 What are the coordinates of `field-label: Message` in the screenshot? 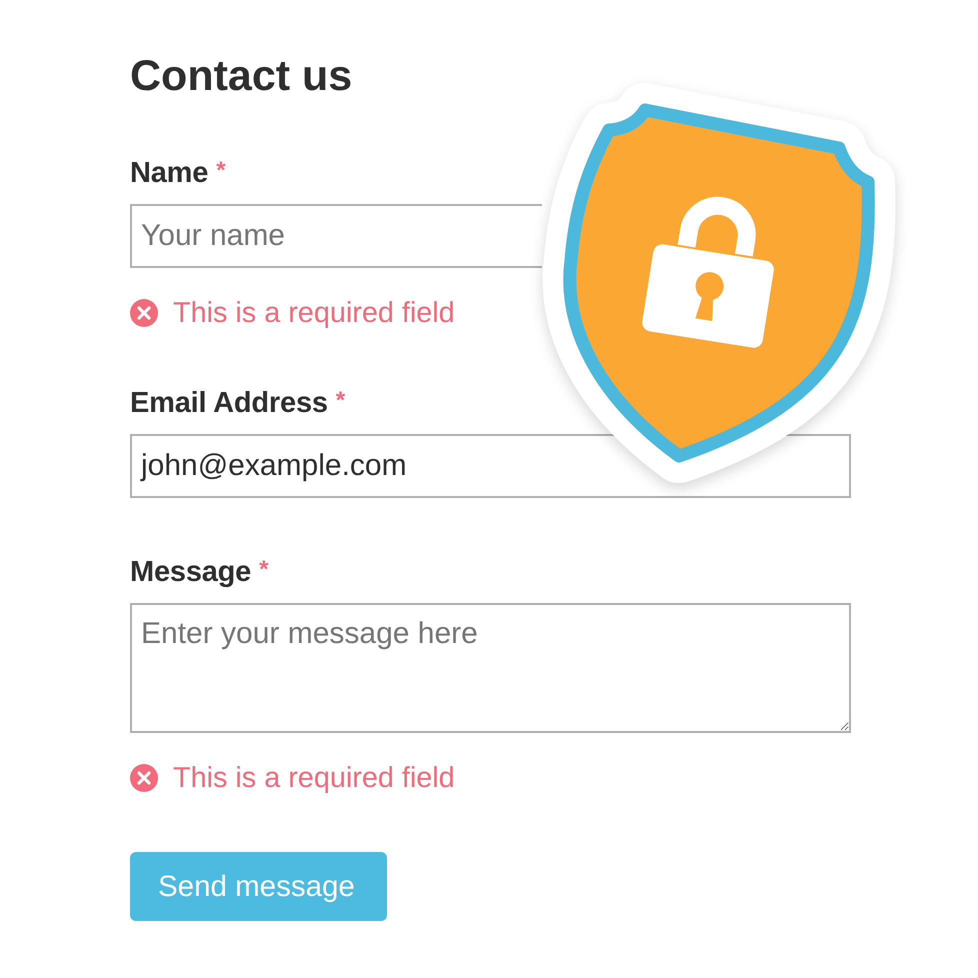 It's located at (191, 572).